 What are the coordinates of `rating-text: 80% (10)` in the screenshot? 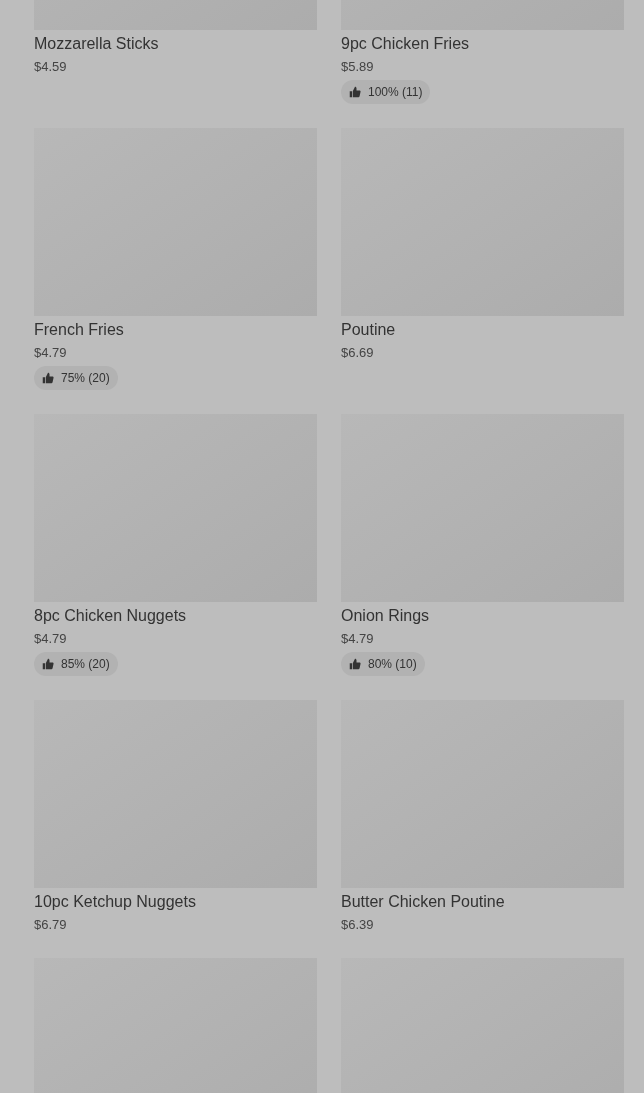 It's located at (392, 664).